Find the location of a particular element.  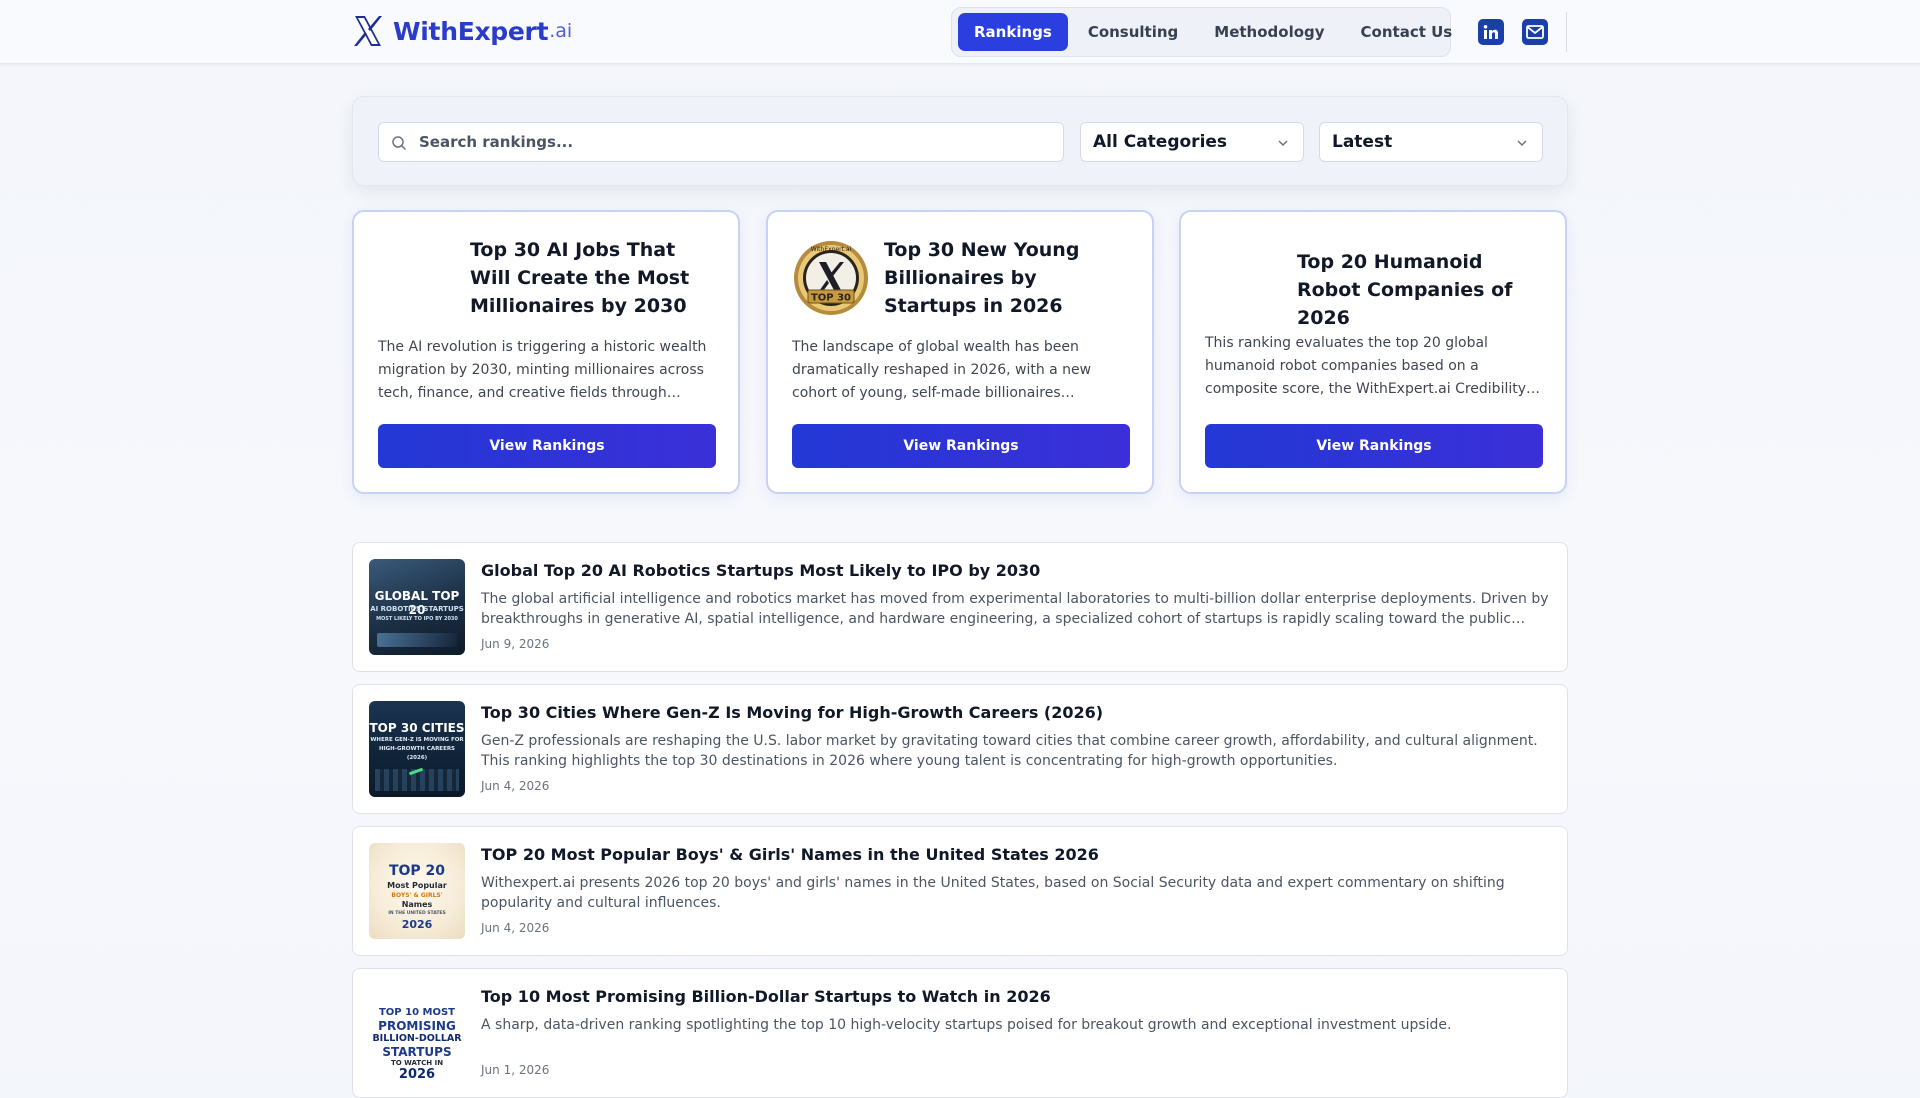

thumb-line: Most Popular is located at coordinates (417, 885).